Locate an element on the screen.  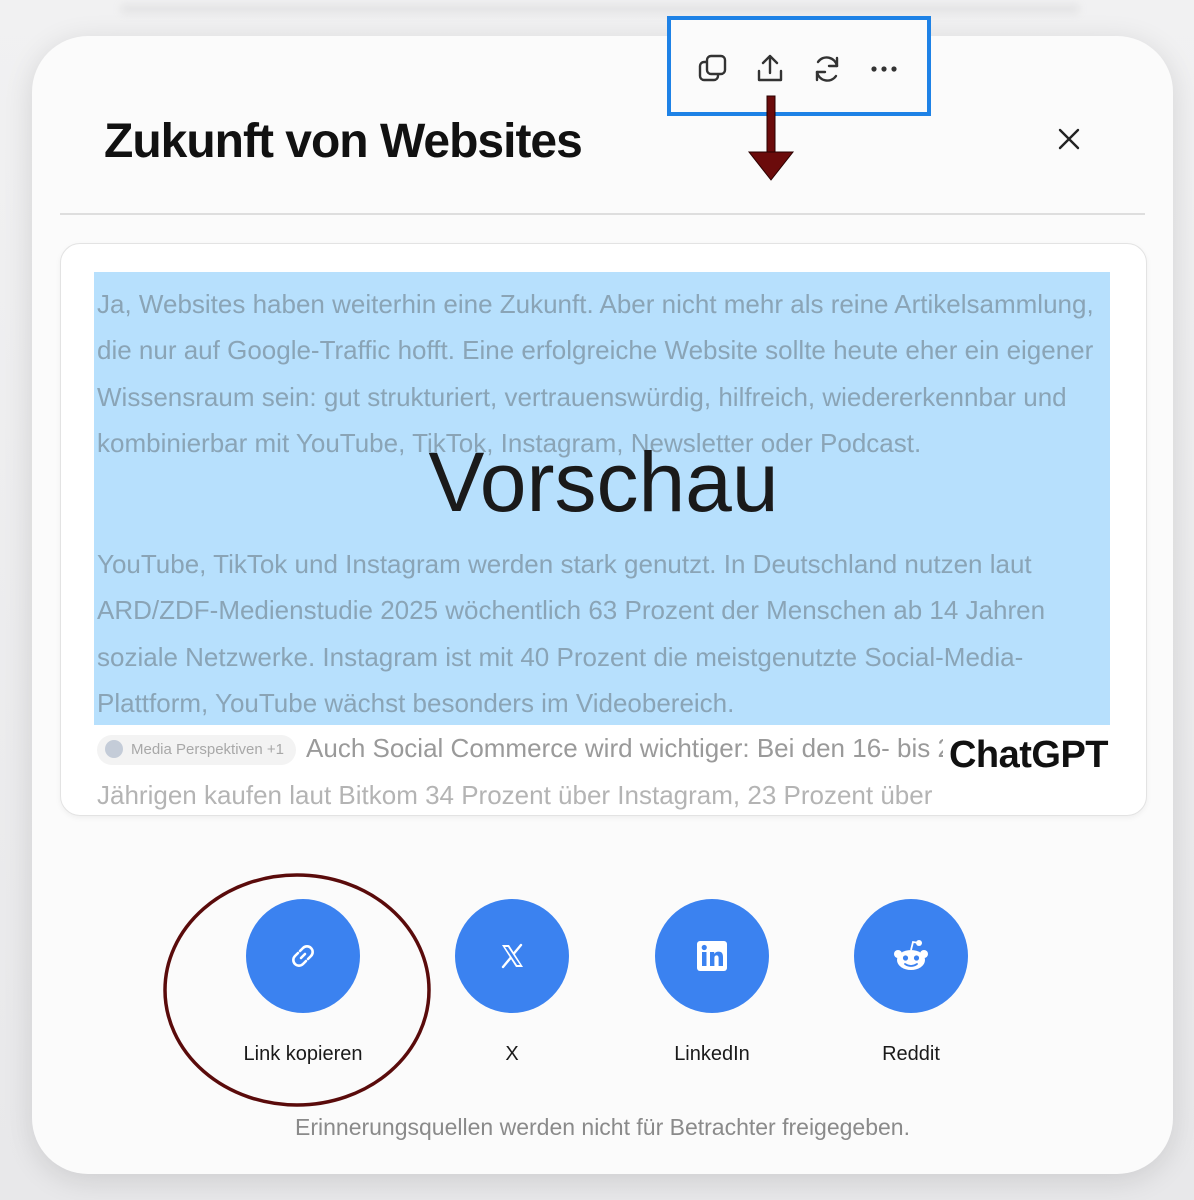
share-label-x: X is located at coordinates (512, 1054).